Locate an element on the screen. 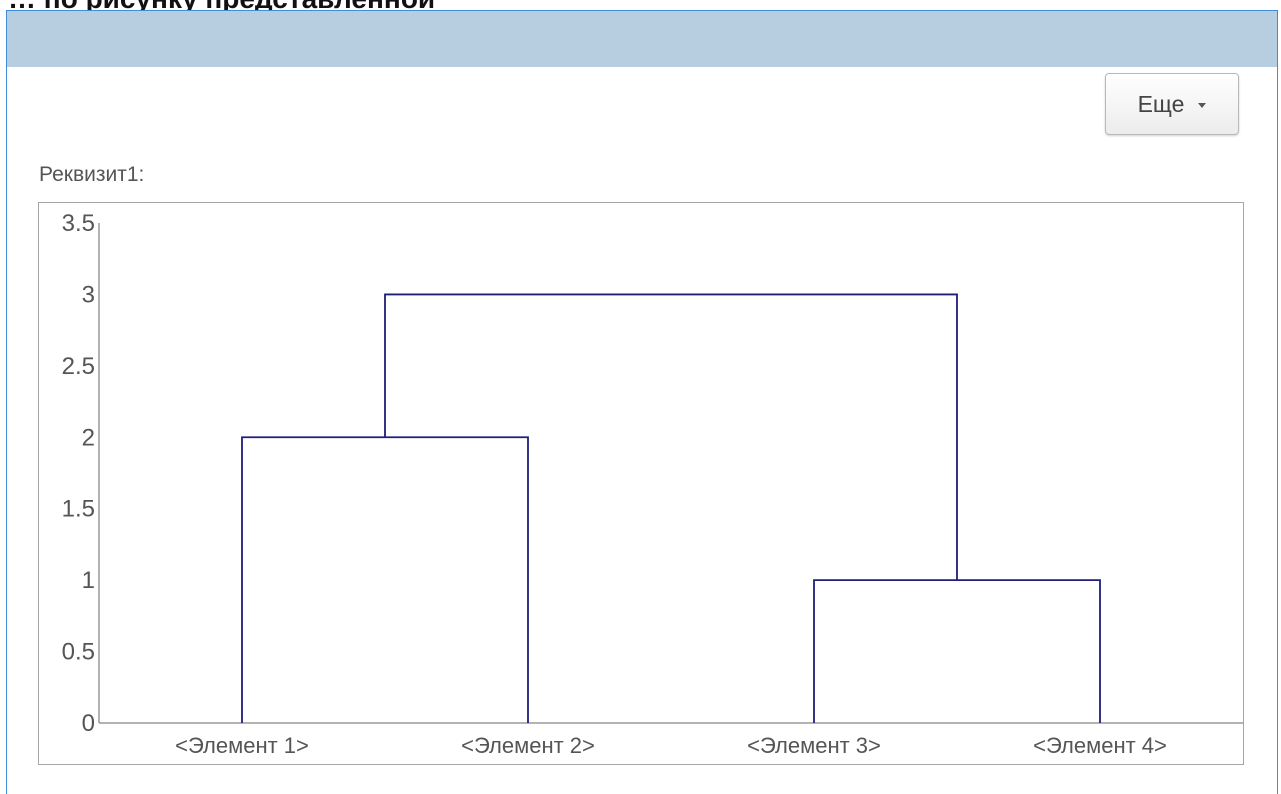 The image size is (1281, 794). more-button: Еще is located at coordinates (1172, 104).